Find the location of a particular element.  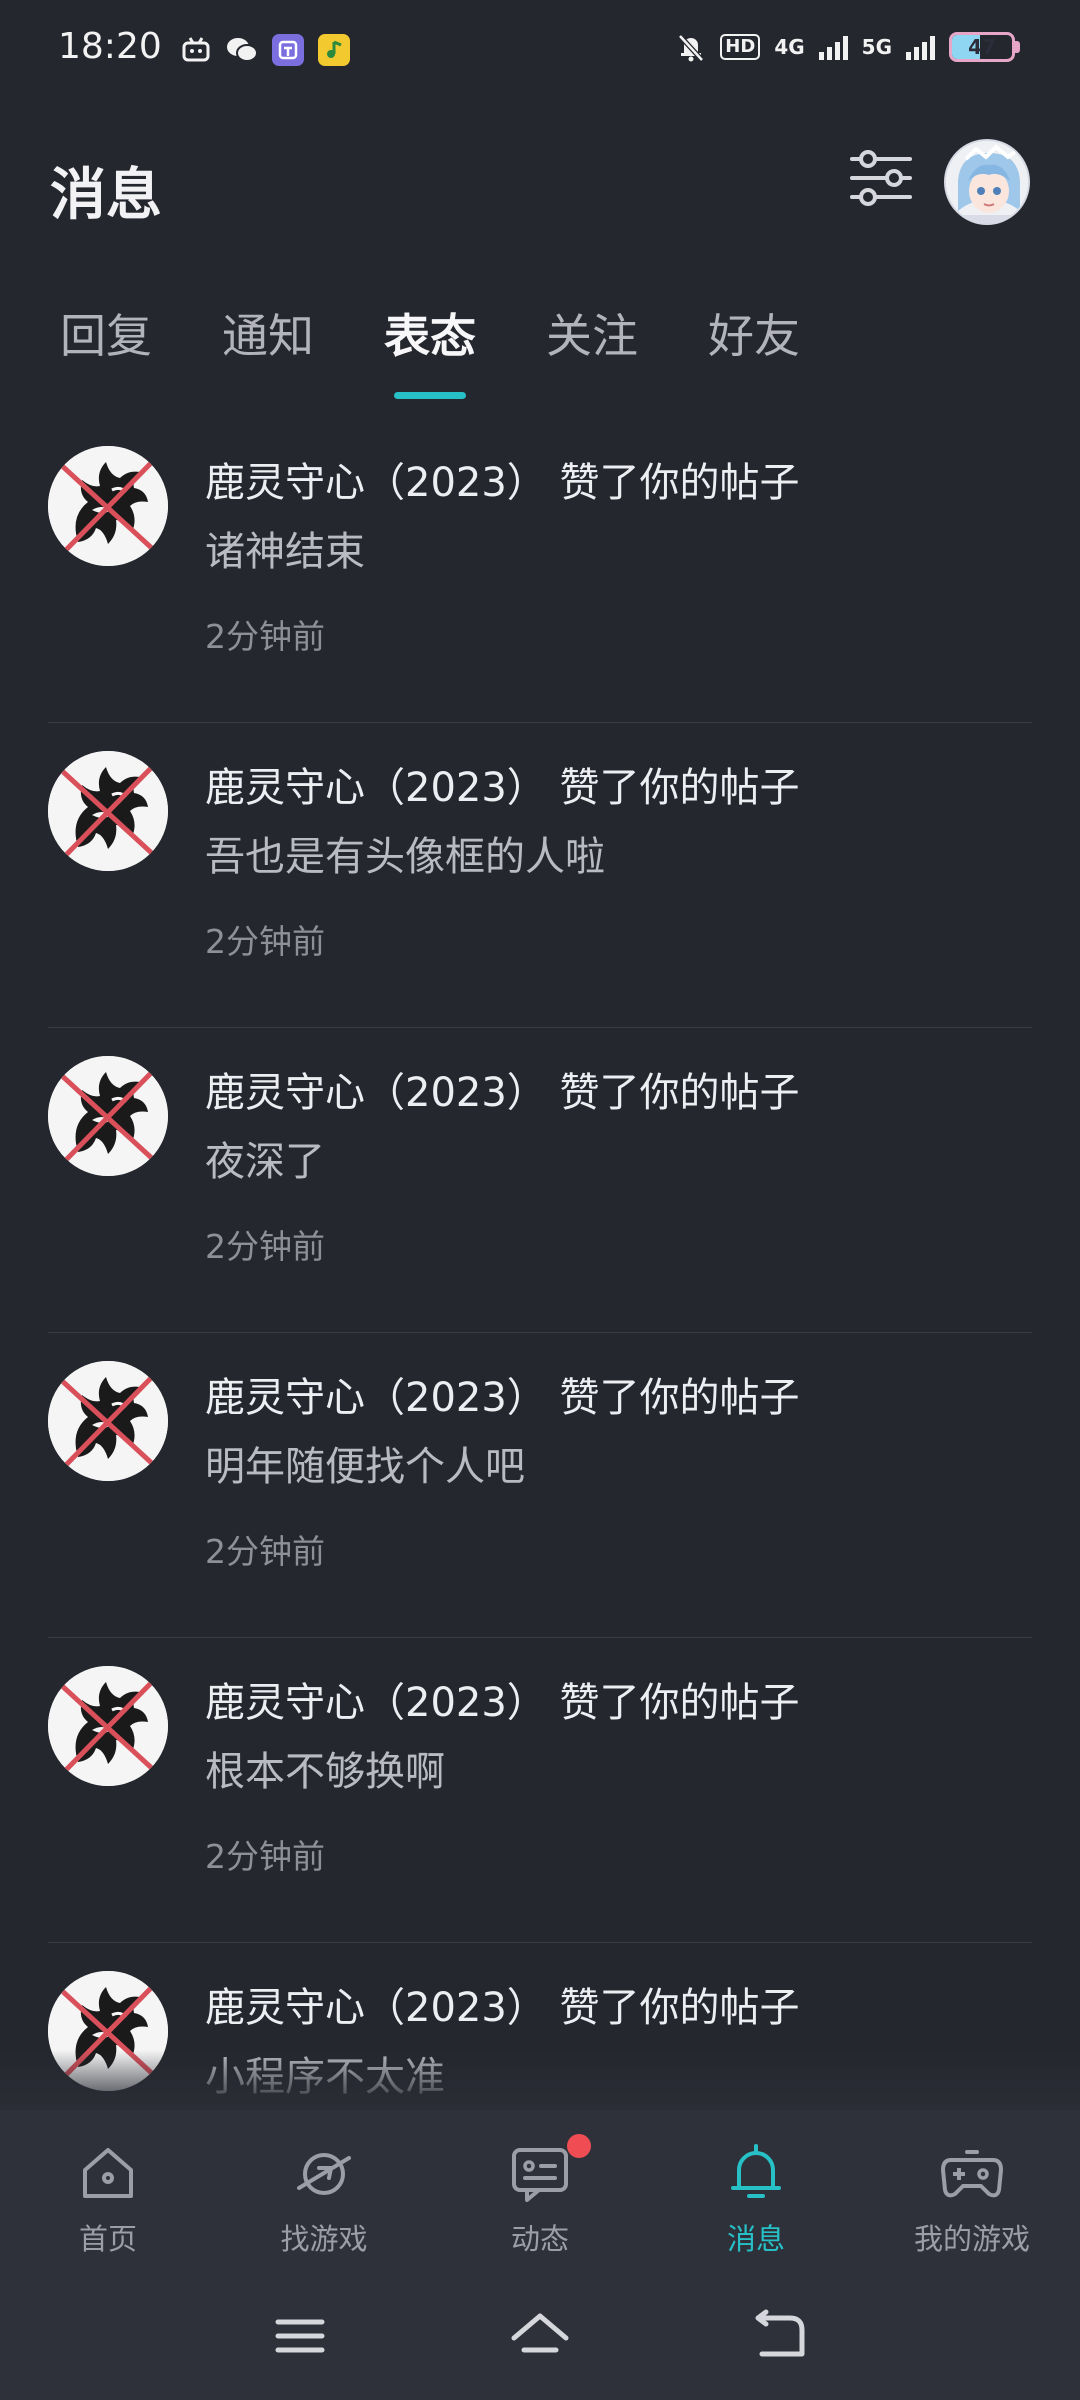

battery-indicator: 47 is located at coordinates (984, 47).